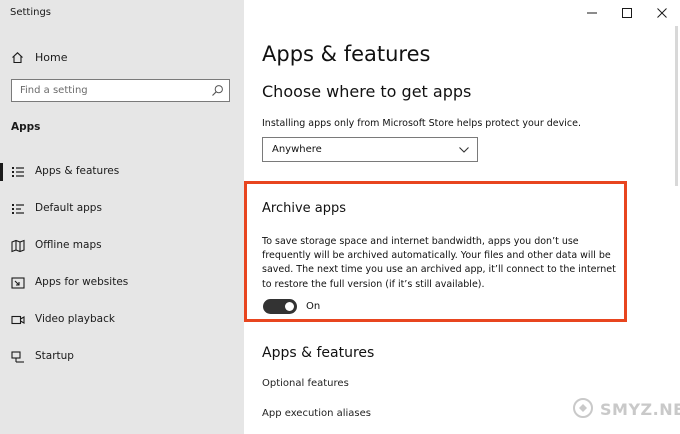  What do you see at coordinates (122, 320) in the screenshot?
I see `sidebar-item-video-playback: Video playback` at bounding box center [122, 320].